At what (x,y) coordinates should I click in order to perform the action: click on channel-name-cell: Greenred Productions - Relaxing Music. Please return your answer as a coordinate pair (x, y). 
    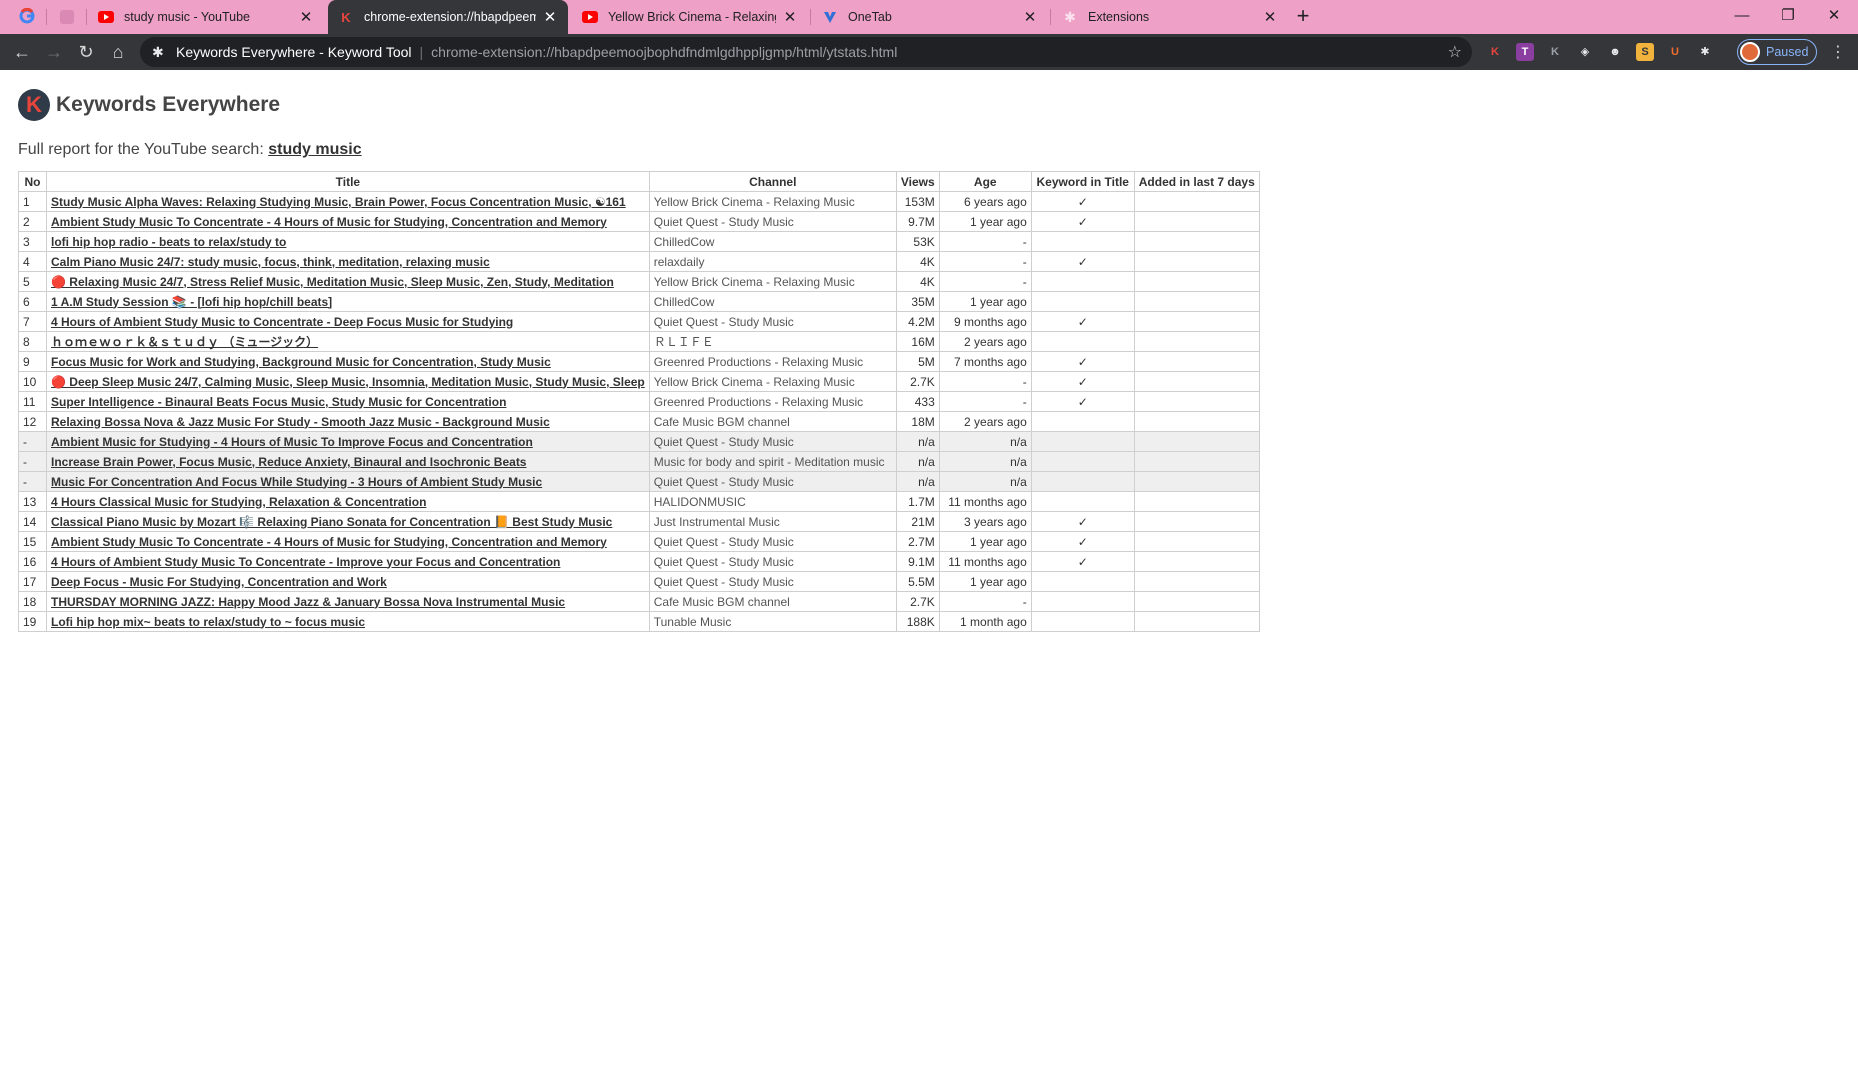
    Looking at the image, I should click on (772, 361).